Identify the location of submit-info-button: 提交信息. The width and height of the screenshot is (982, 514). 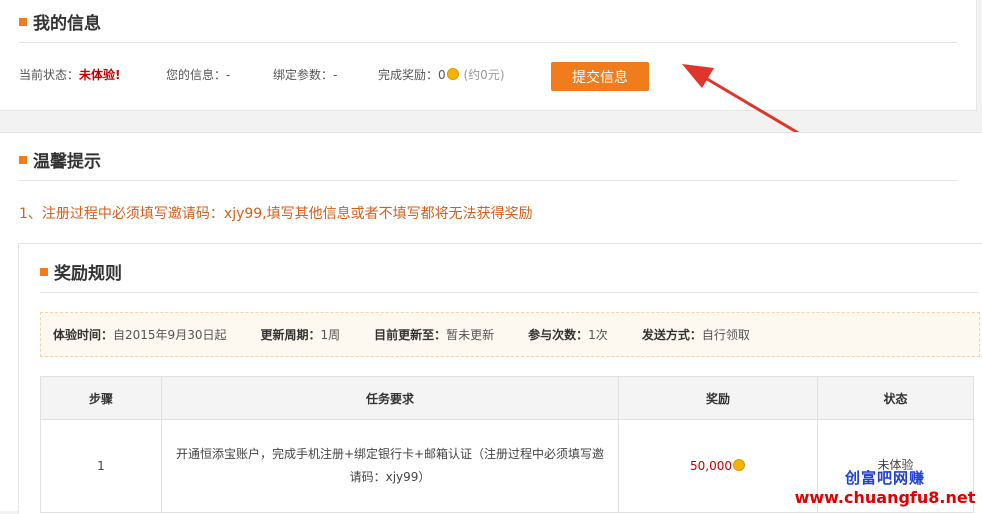
(600, 76).